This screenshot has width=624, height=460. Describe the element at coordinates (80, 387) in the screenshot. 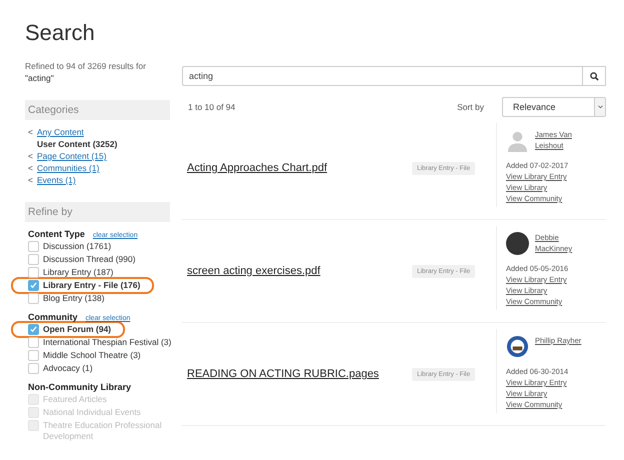

I see `group-title: Non-Community Library` at that location.